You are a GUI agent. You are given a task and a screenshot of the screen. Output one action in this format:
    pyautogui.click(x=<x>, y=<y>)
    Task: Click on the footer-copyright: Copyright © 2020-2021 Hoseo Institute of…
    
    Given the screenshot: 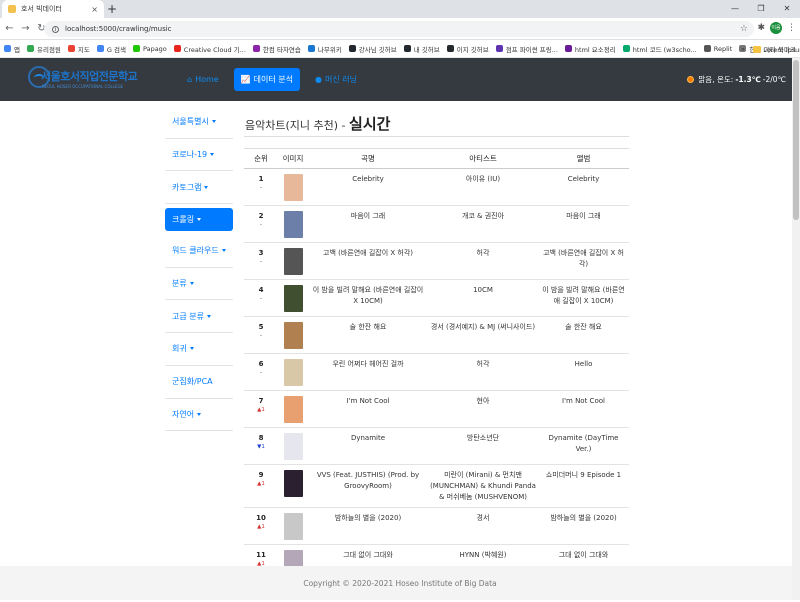 What is the action you would take?
    pyautogui.click(x=400, y=583)
    